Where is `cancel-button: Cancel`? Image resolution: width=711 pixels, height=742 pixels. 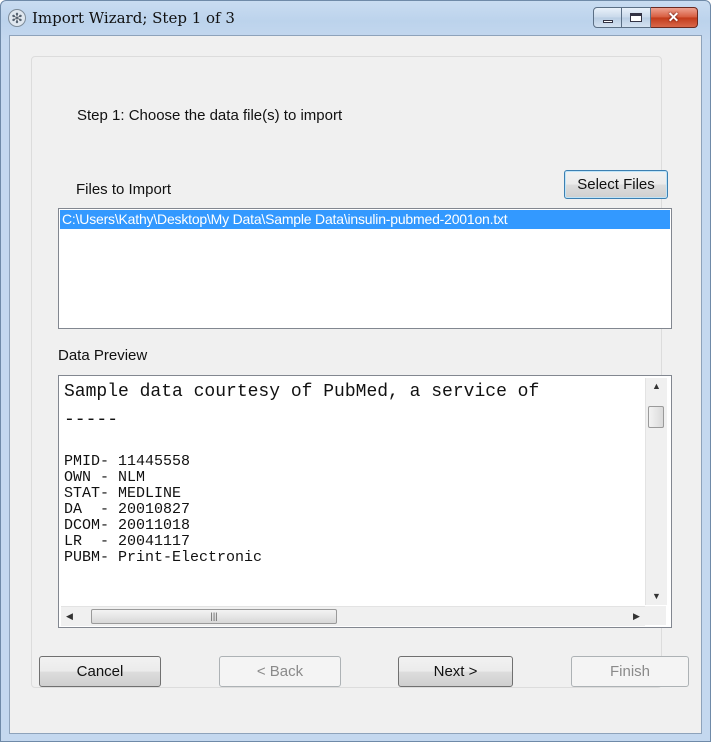
cancel-button: Cancel is located at coordinates (100, 671).